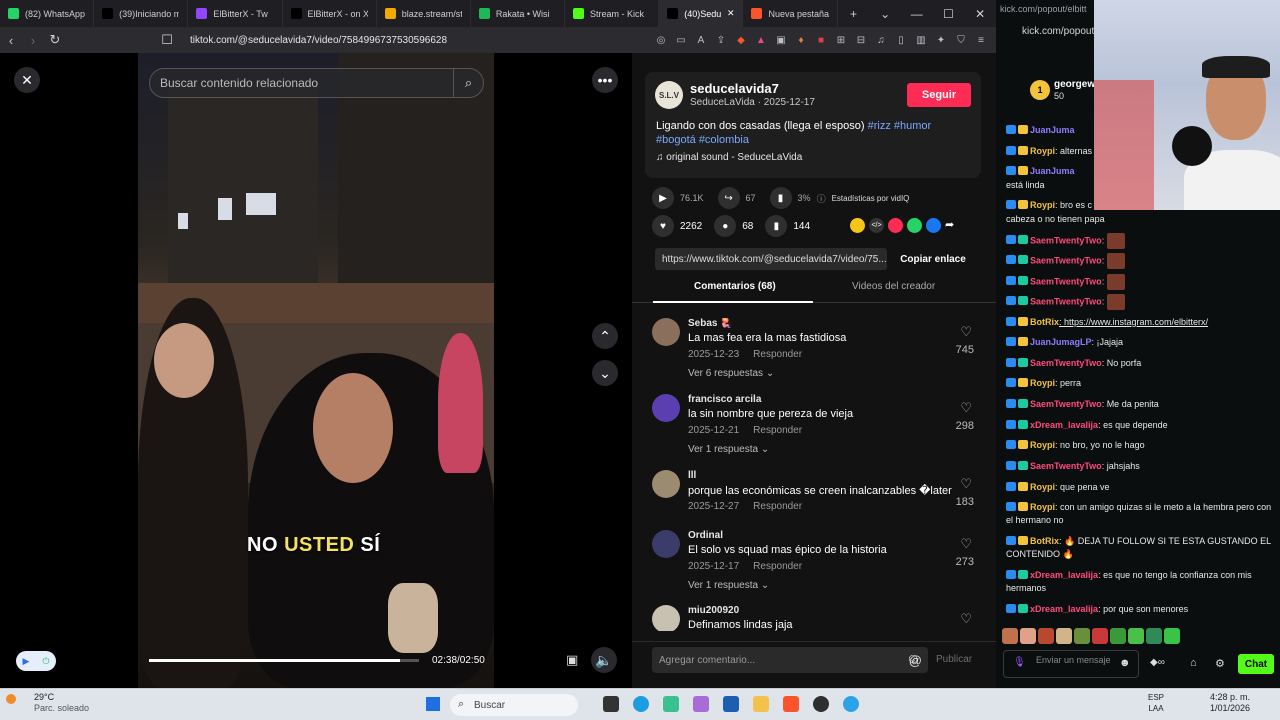 The height and width of the screenshot is (720, 1280). Describe the element at coordinates (701, 13) in the screenshot. I see `browser-tab: (40)Sedu ✕` at that location.